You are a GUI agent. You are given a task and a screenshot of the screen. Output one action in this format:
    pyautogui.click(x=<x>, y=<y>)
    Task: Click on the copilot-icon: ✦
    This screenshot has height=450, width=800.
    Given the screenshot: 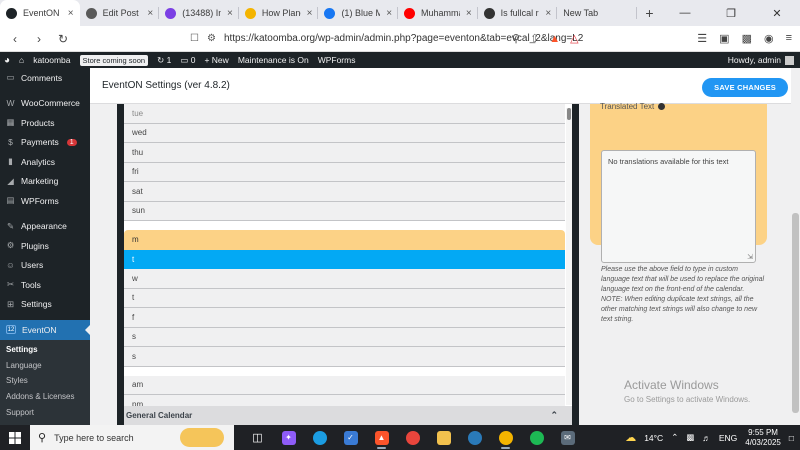 What is the action you would take?
    pyautogui.click(x=288, y=437)
    